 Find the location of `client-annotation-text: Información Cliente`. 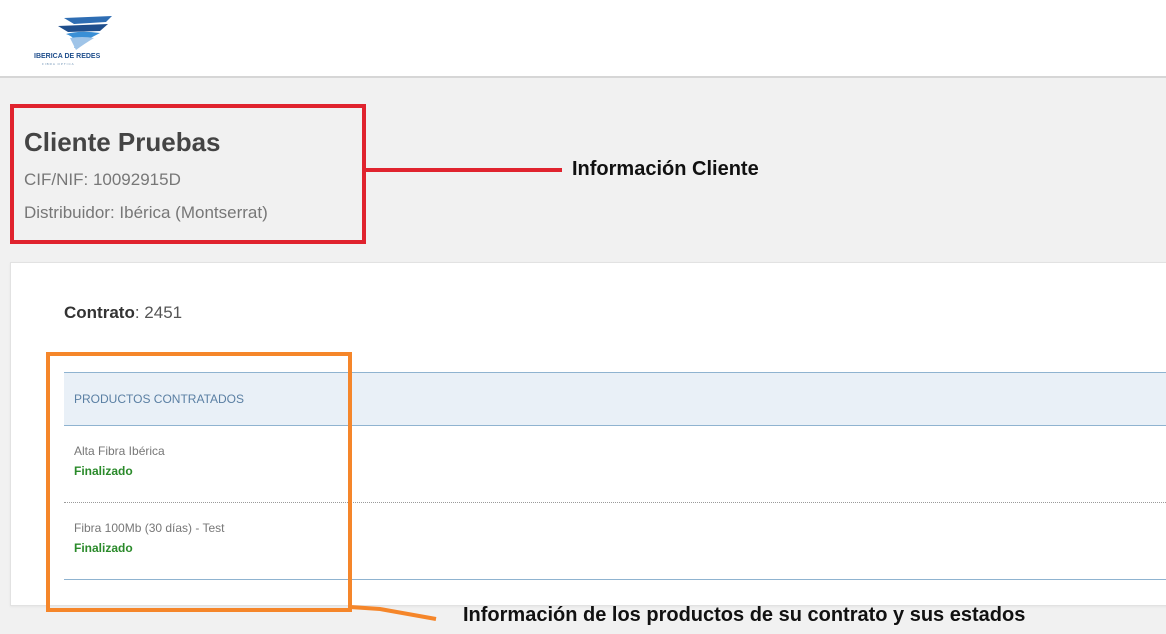

client-annotation-text: Información Cliente is located at coordinates (665, 169).